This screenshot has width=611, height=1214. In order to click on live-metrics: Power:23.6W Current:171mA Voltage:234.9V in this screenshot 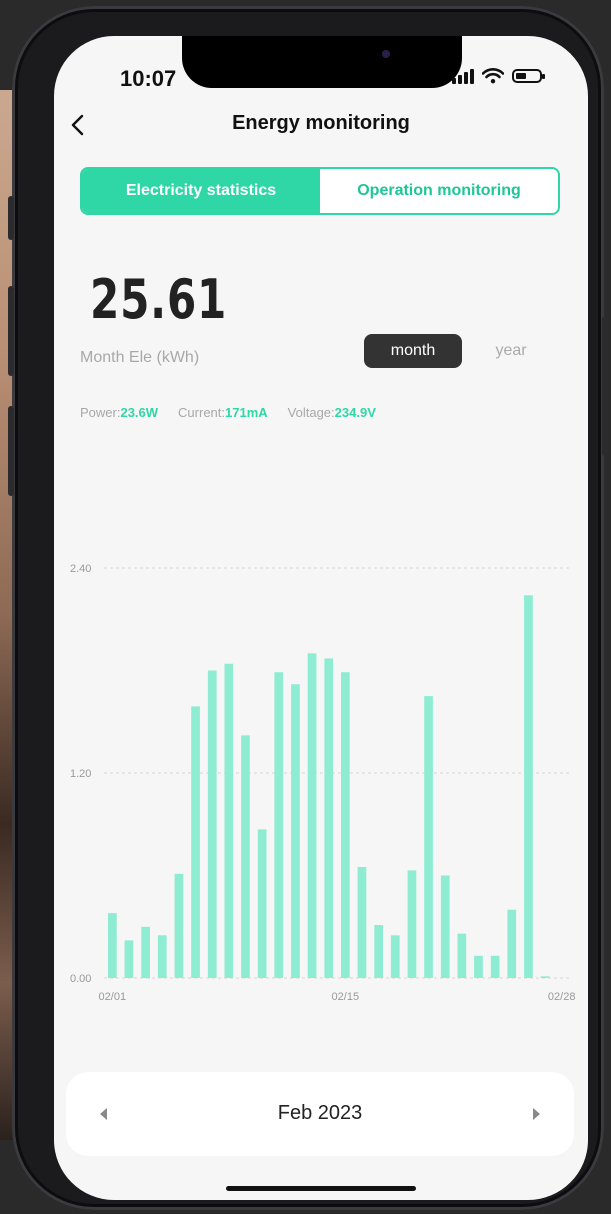, I will do `click(228, 412)`.